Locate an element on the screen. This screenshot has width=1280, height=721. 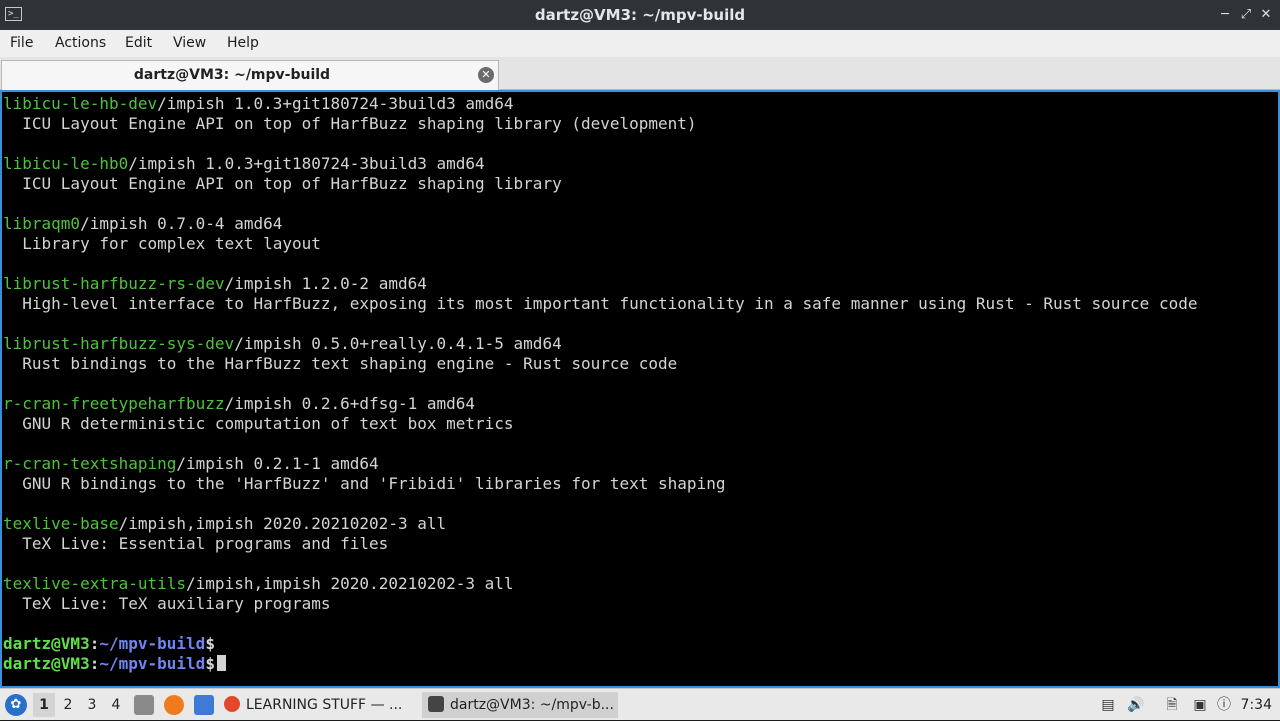
package-version: /impish 0.2.1-1 amd64 is located at coordinates (277, 463).